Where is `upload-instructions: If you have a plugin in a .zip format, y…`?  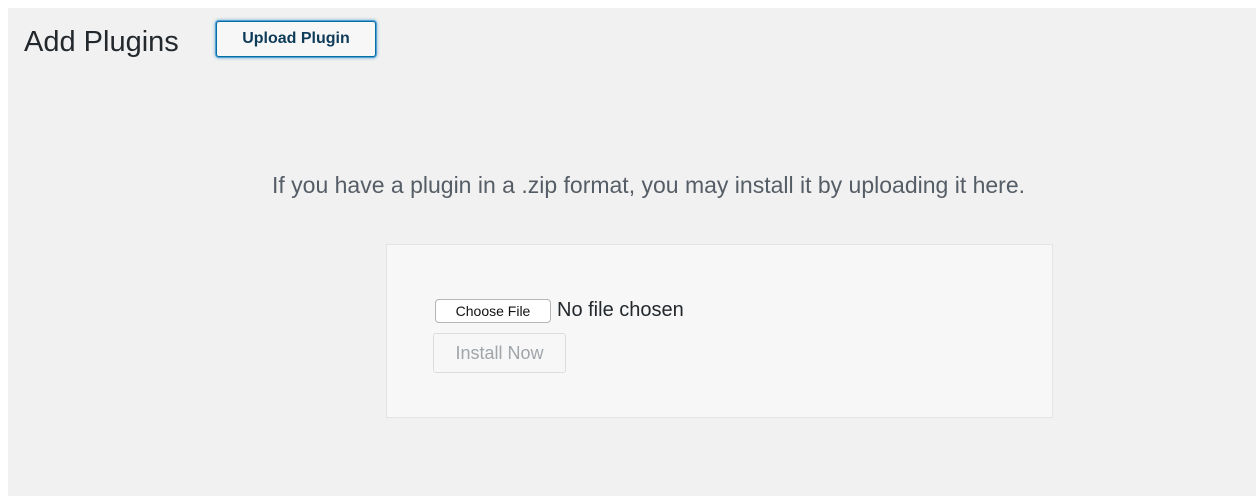 upload-instructions: If you have a plugin in a .zip format, y… is located at coordinates (649, 185).